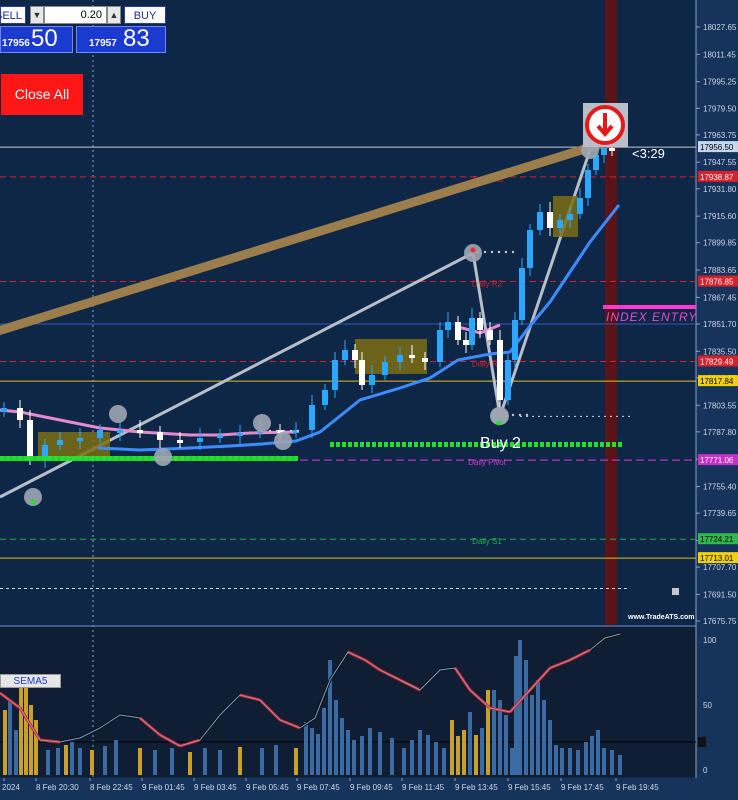 Image resolution: width=738 pixels, height=800 pixels. Describe the element at coordinates (114, 15) in the screenshot. I see `lot-increase-button: ▲` at that location.